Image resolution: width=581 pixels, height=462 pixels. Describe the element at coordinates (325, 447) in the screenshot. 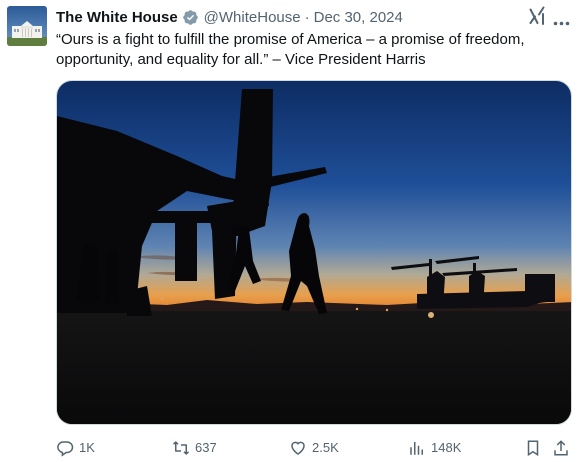

I see `like-count: 2.5K` at that location.